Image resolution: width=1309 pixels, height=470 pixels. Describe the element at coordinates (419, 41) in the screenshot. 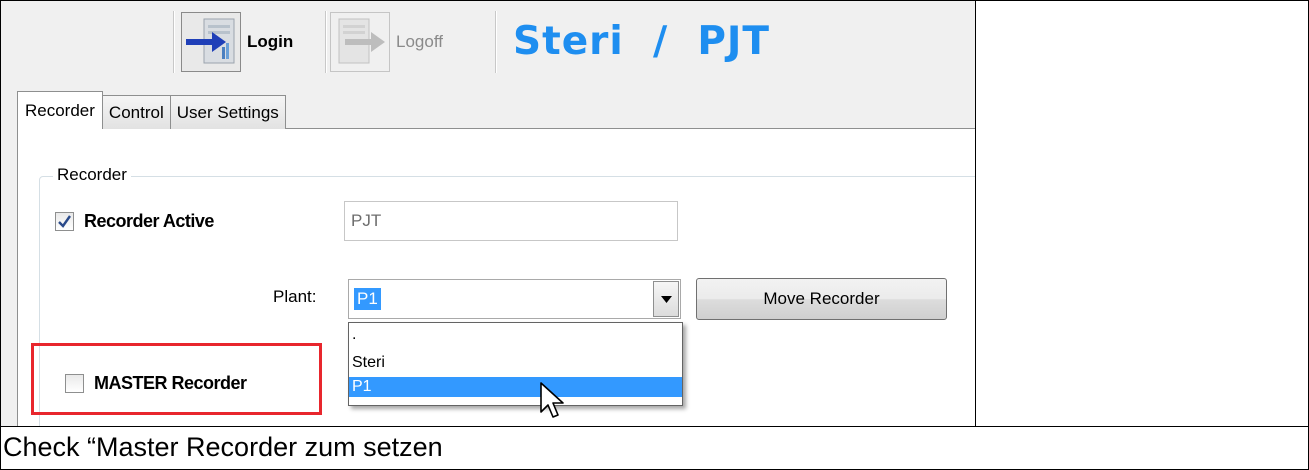

I see `logoff-label: Logoff` at that location.